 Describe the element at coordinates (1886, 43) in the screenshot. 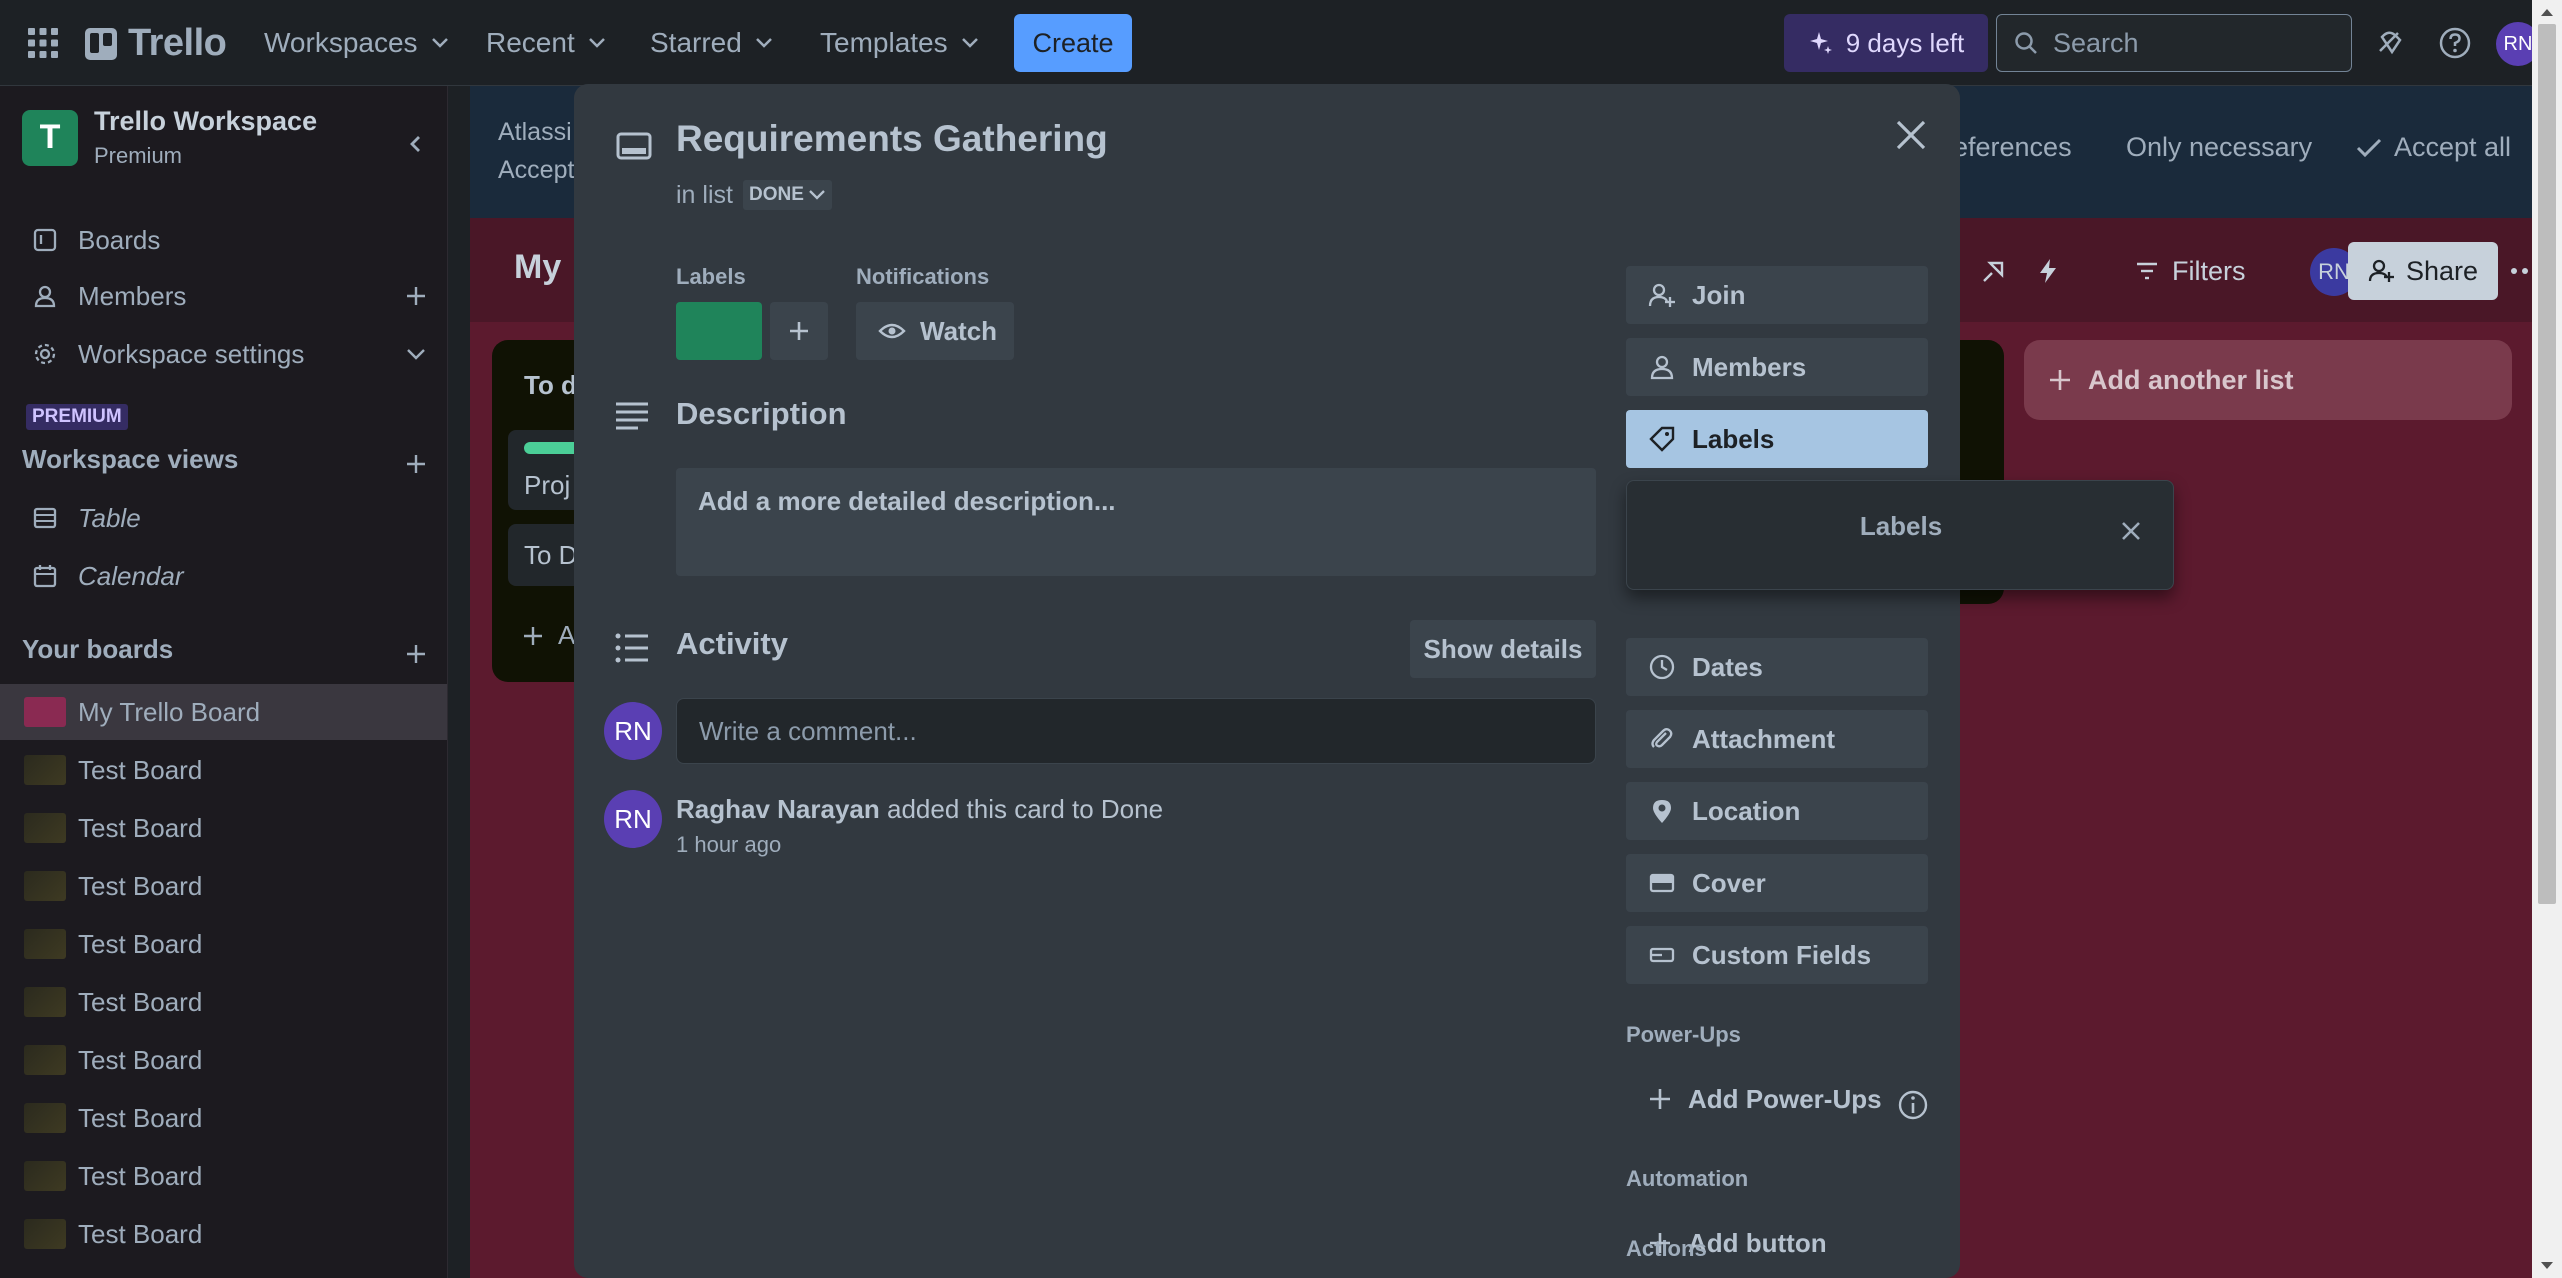

I see `trial-days-left-button: 9 days left` at that location.